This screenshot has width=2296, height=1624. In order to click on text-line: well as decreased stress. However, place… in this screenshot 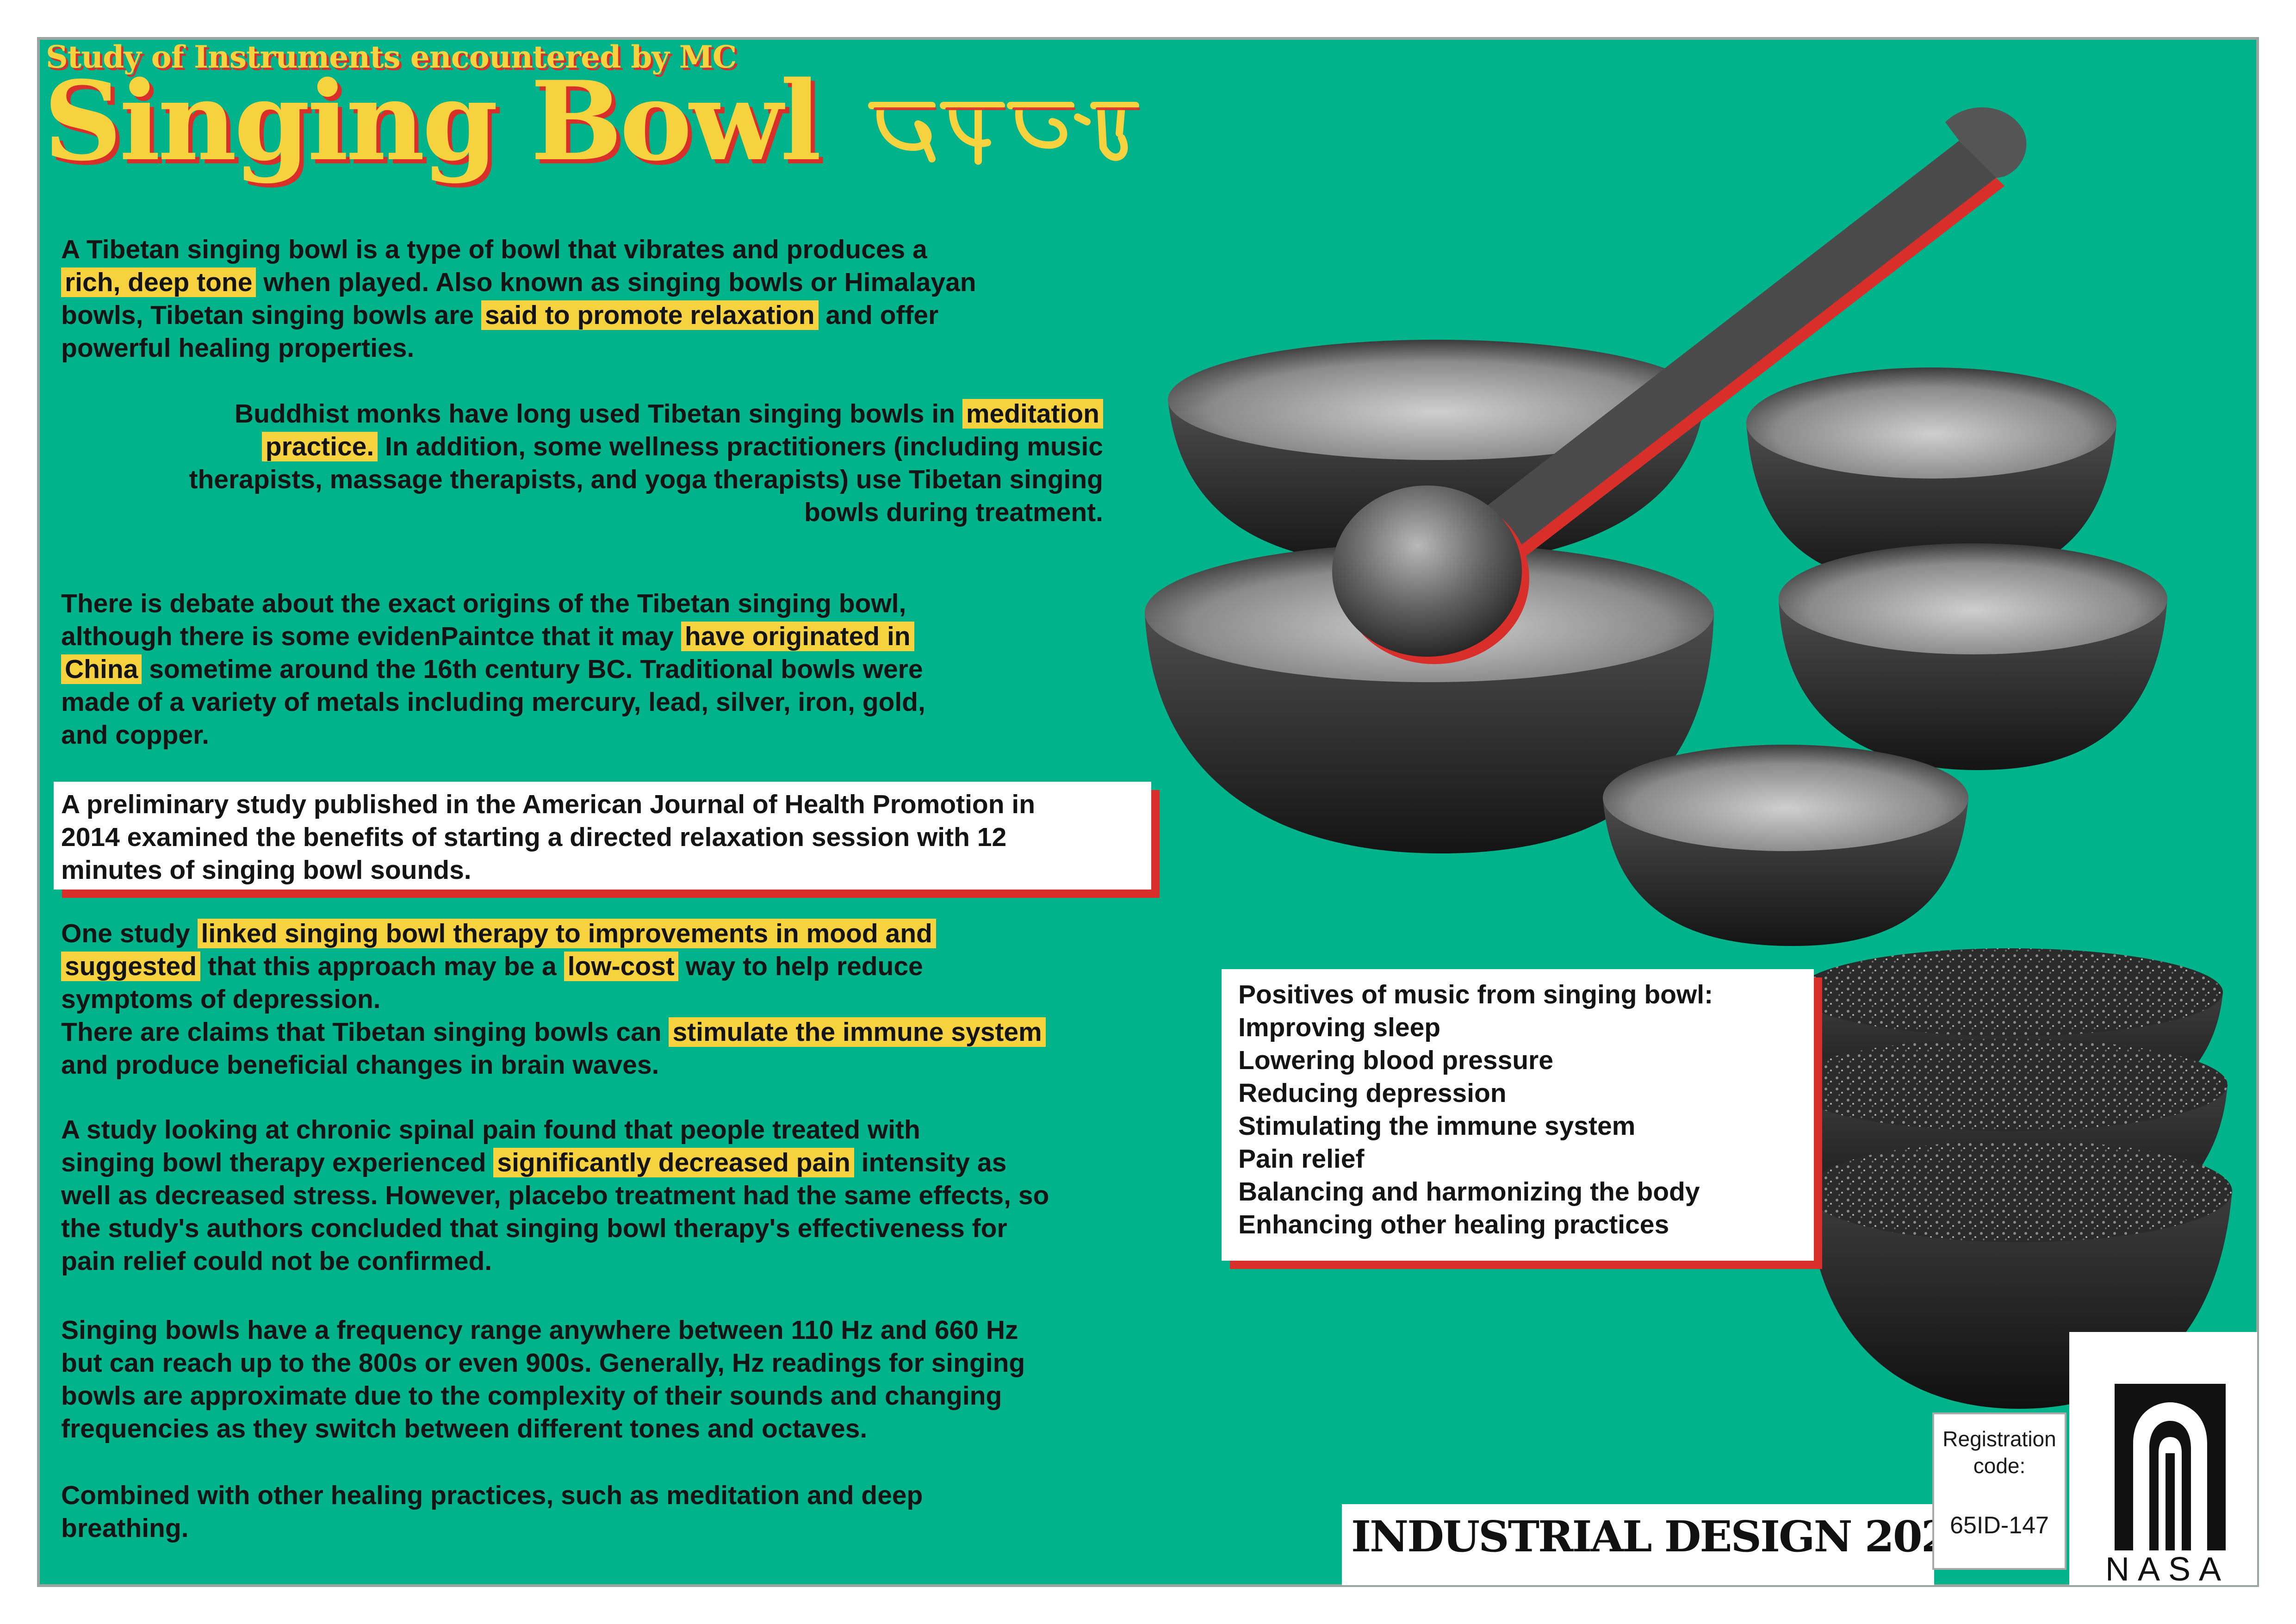, I will do `click(555, 1195)`.